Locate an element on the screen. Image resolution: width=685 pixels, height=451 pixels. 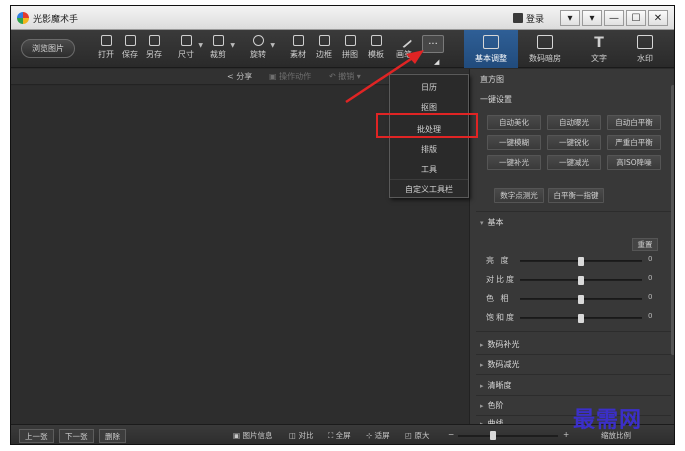
tab-digital-darkroom: 数码暗房 is located at coordinates (545, 49).